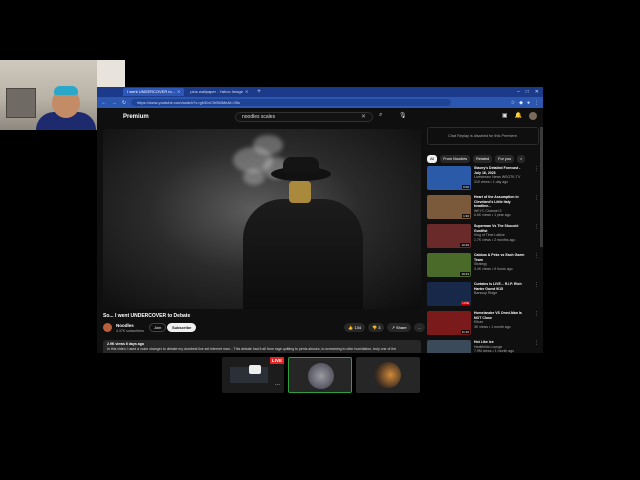 The image size is (640, 480). Describe the element at coordinates (449, 207) in the screenshot. I see `video-thumbnail: 1:30` at that location.